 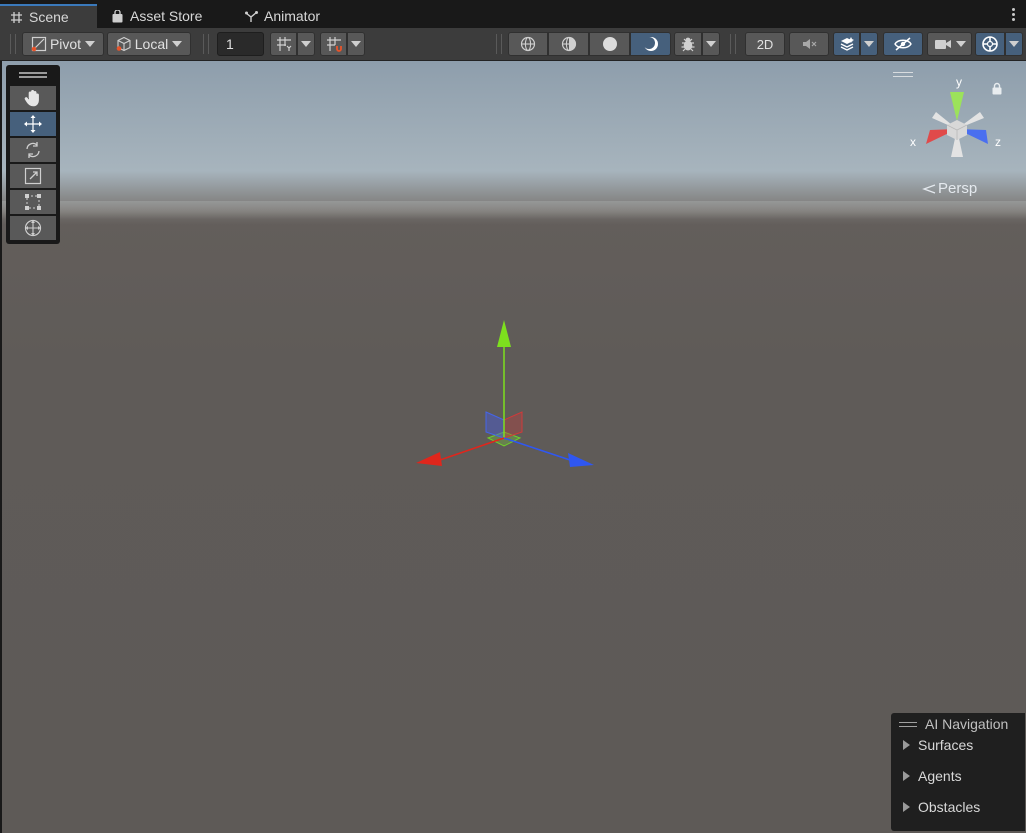 I want to click on ai-navigation-overlay: AI Navigation Surfaces Agents Obstacles, so click(x=958, y=772).